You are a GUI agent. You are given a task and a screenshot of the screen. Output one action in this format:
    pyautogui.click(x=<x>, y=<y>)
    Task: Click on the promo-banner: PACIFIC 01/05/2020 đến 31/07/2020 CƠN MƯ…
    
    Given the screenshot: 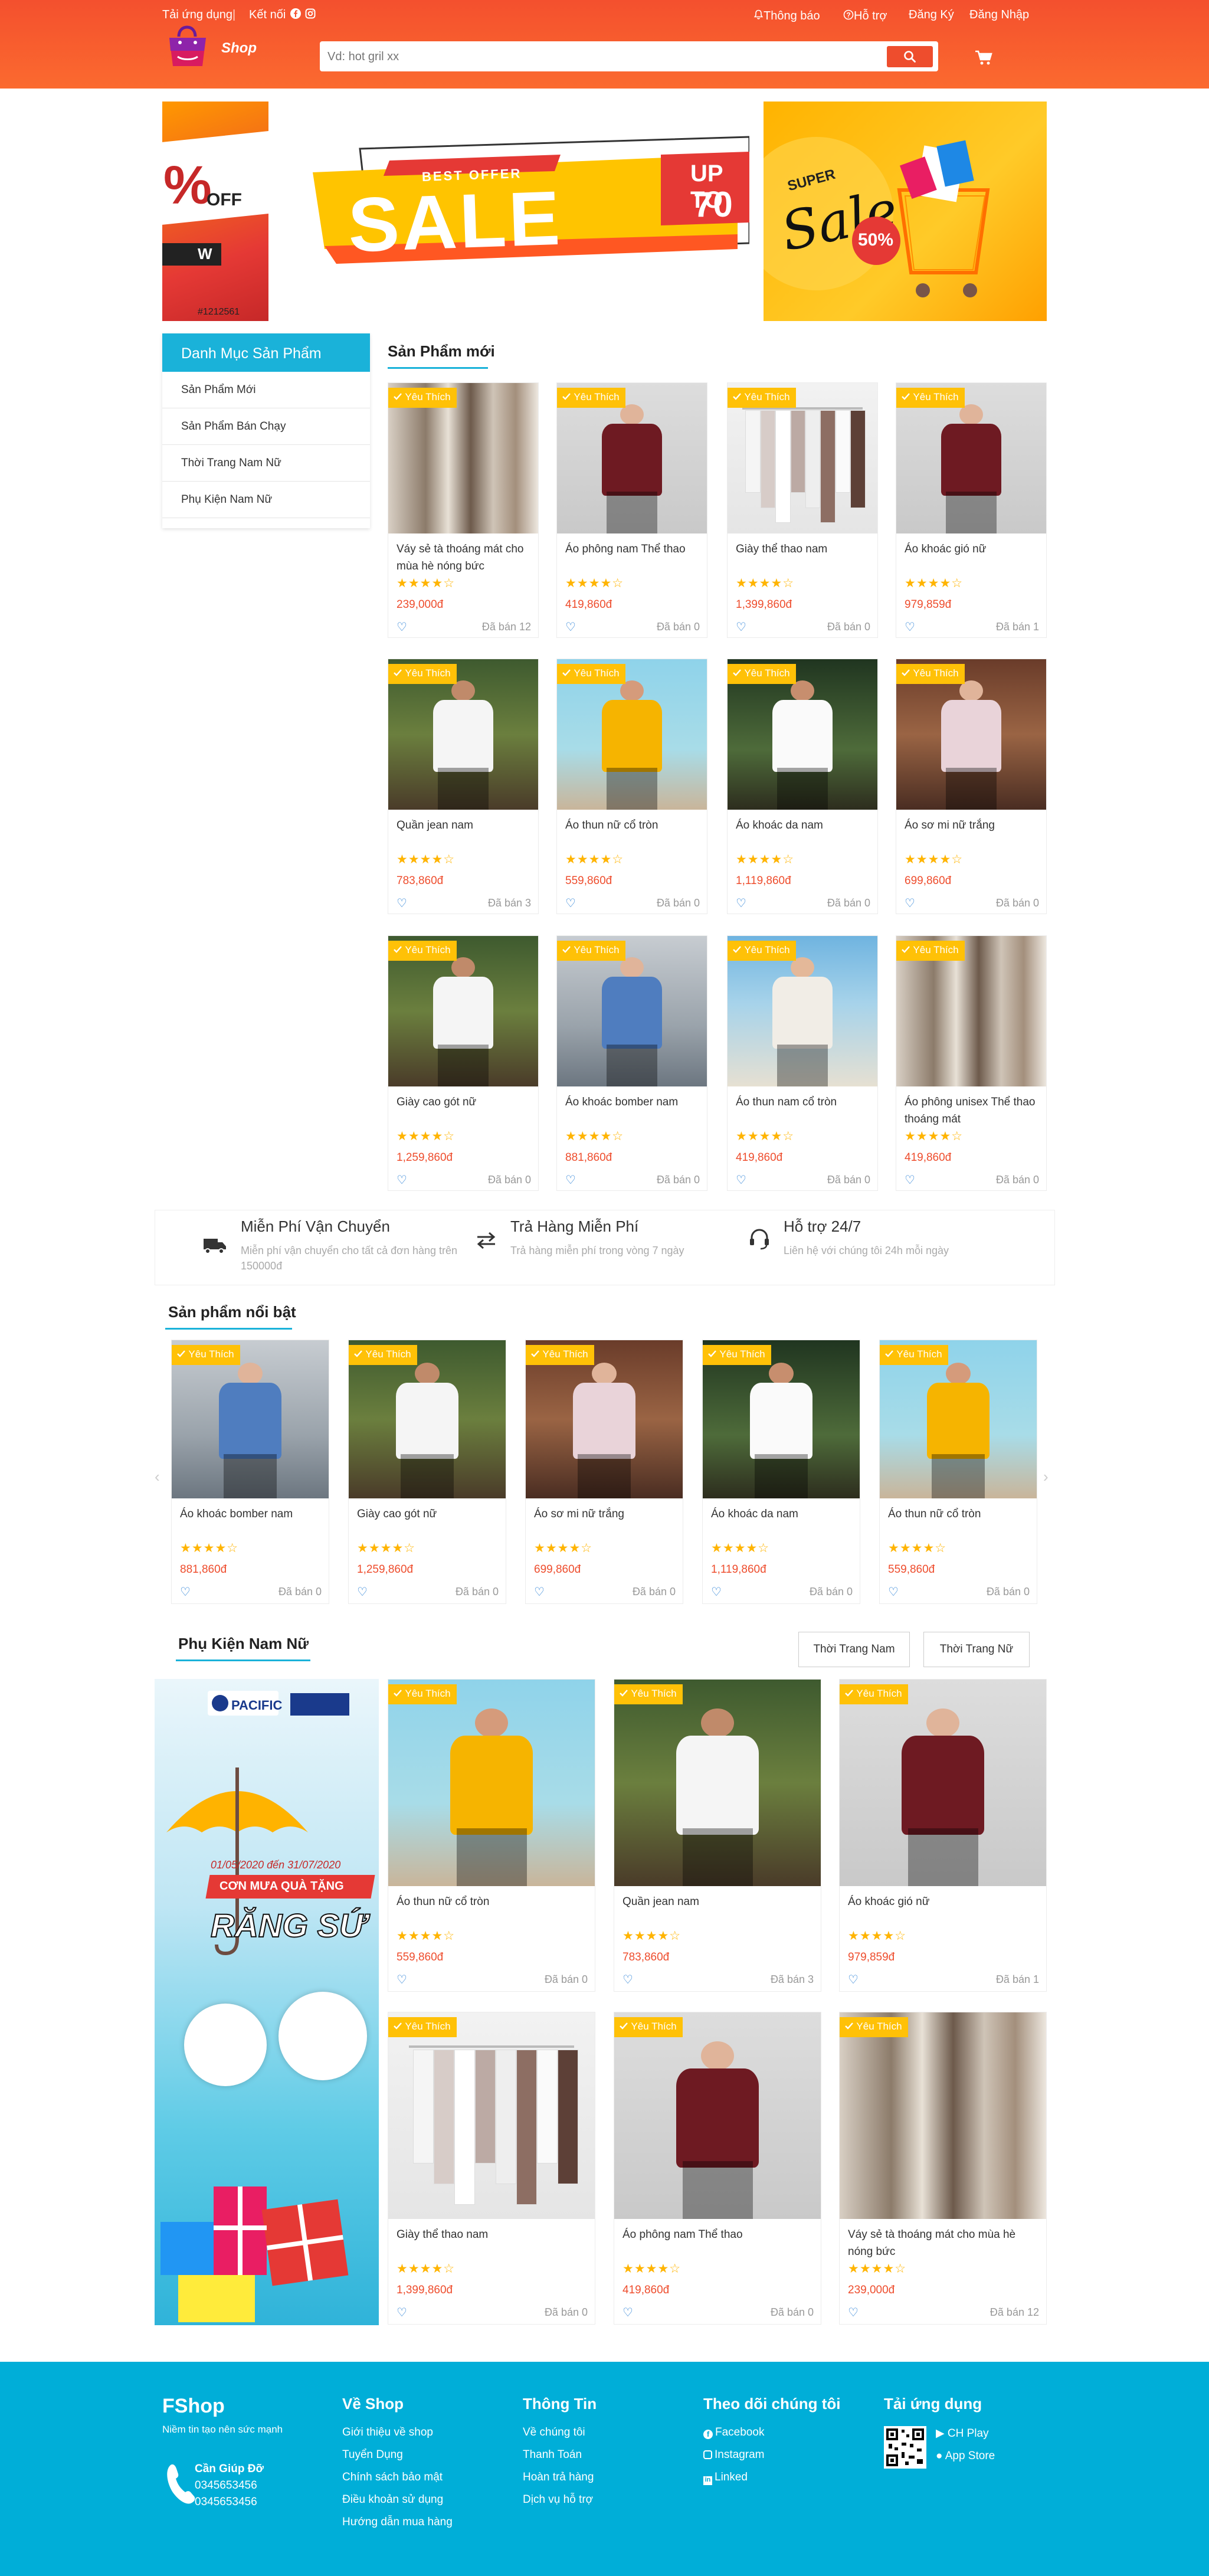 What is the action you would take?
    pyautogui.click(x=267, y=2002)
    